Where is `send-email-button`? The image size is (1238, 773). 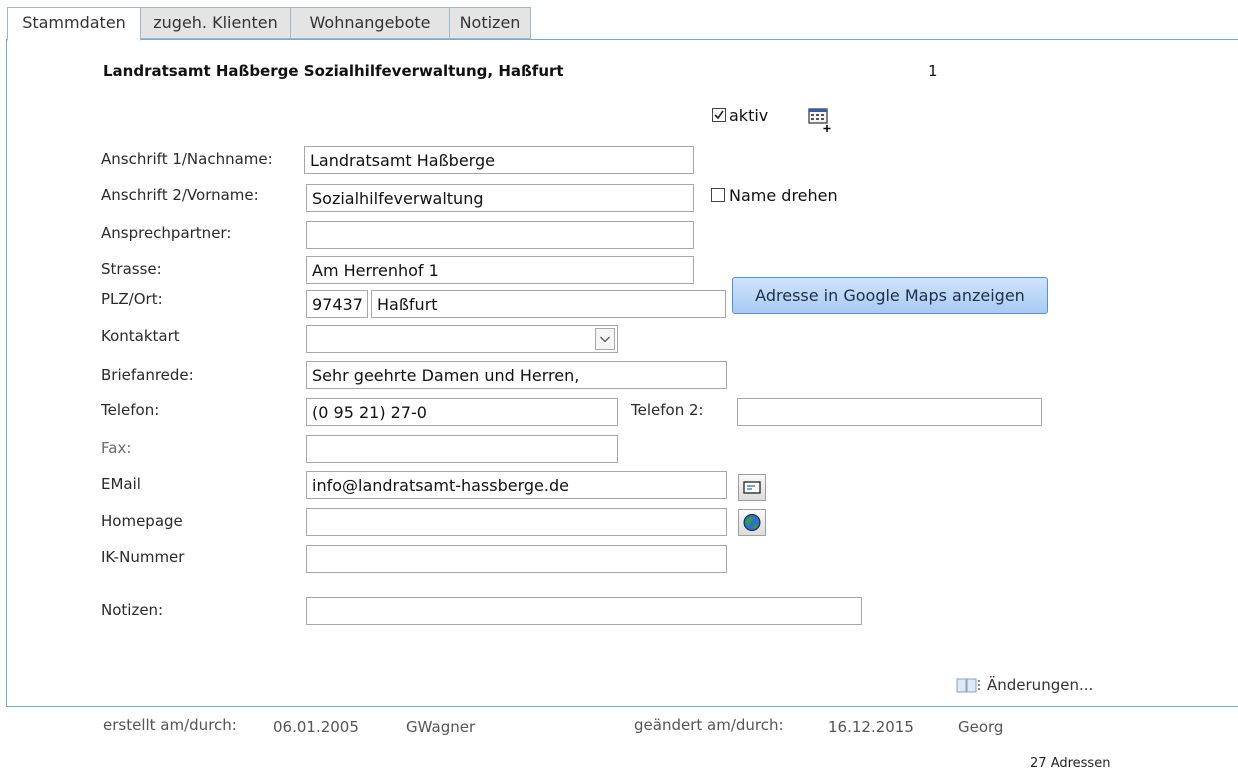
send-email-button is located at coordinates (752, 487).